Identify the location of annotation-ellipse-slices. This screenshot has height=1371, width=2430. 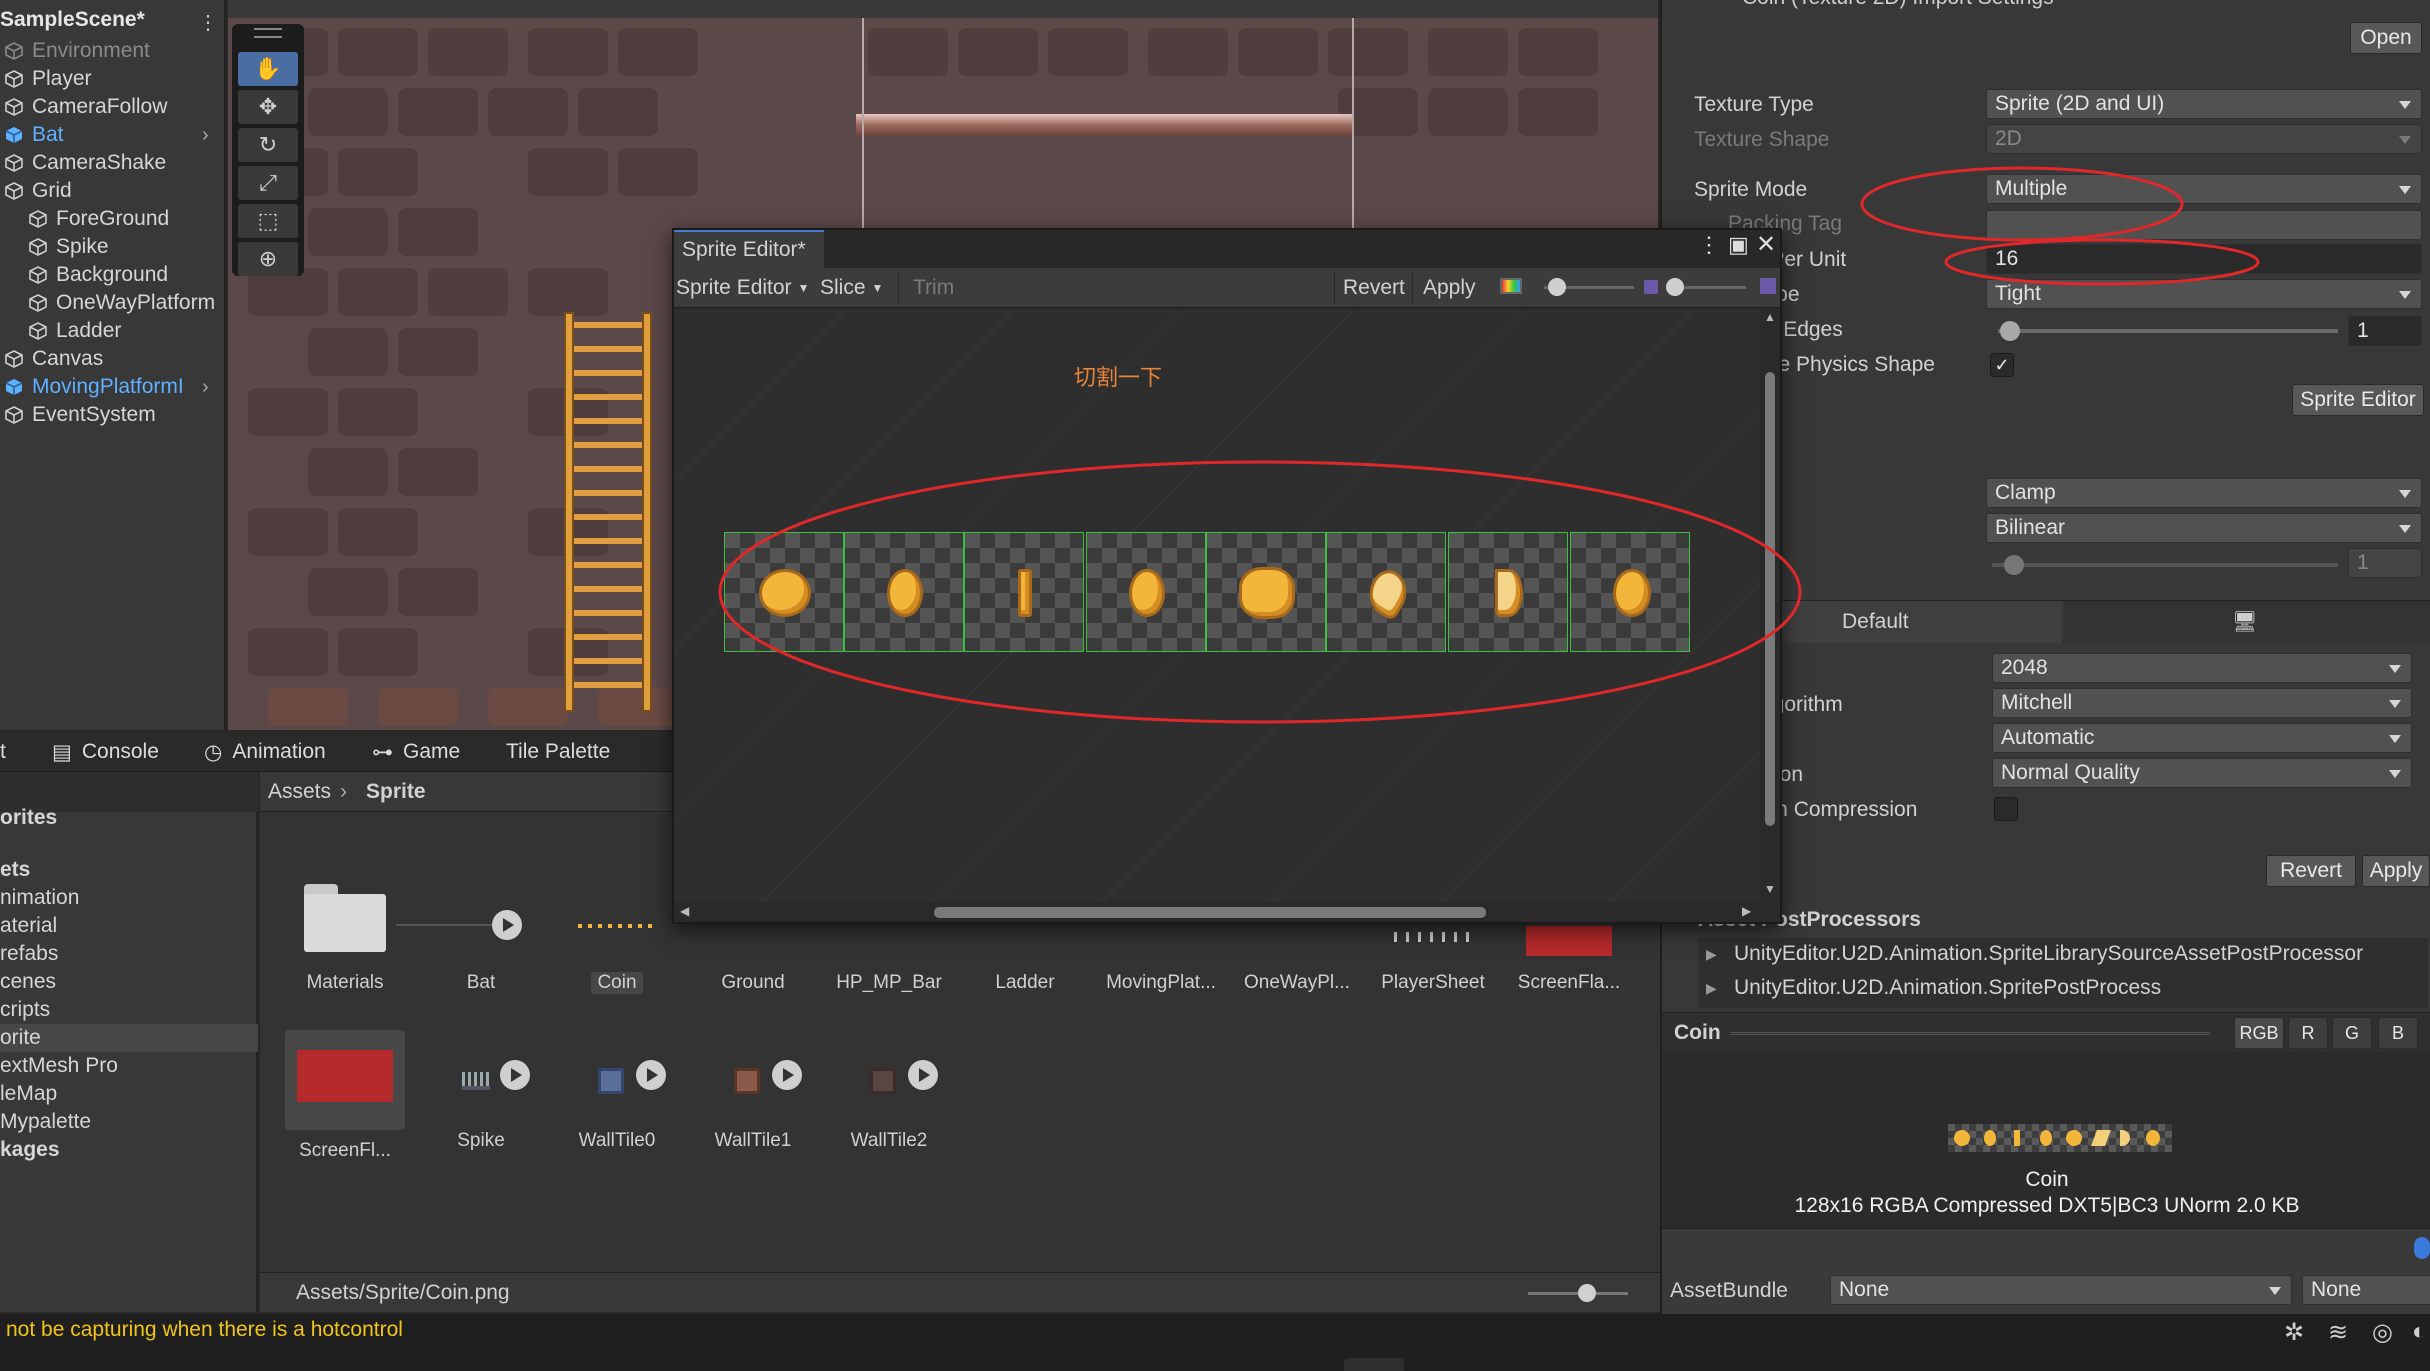
(1260, 592).